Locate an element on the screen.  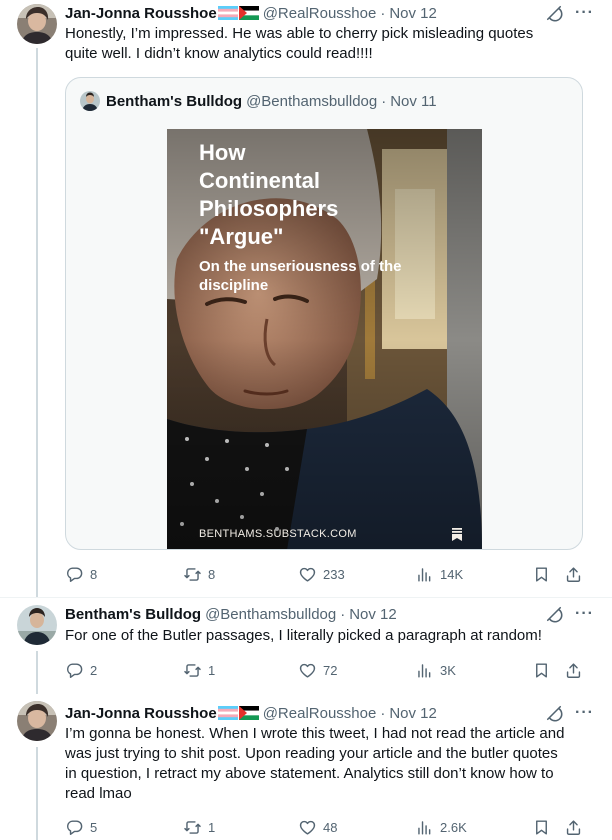
tweet-actions: 5 1 48 2.6K is located at coordinates (329, 827).